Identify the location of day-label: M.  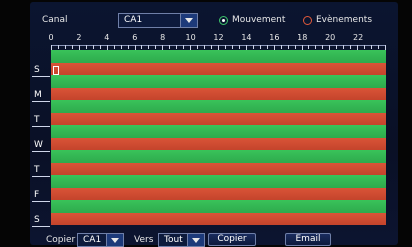
(38, 95).